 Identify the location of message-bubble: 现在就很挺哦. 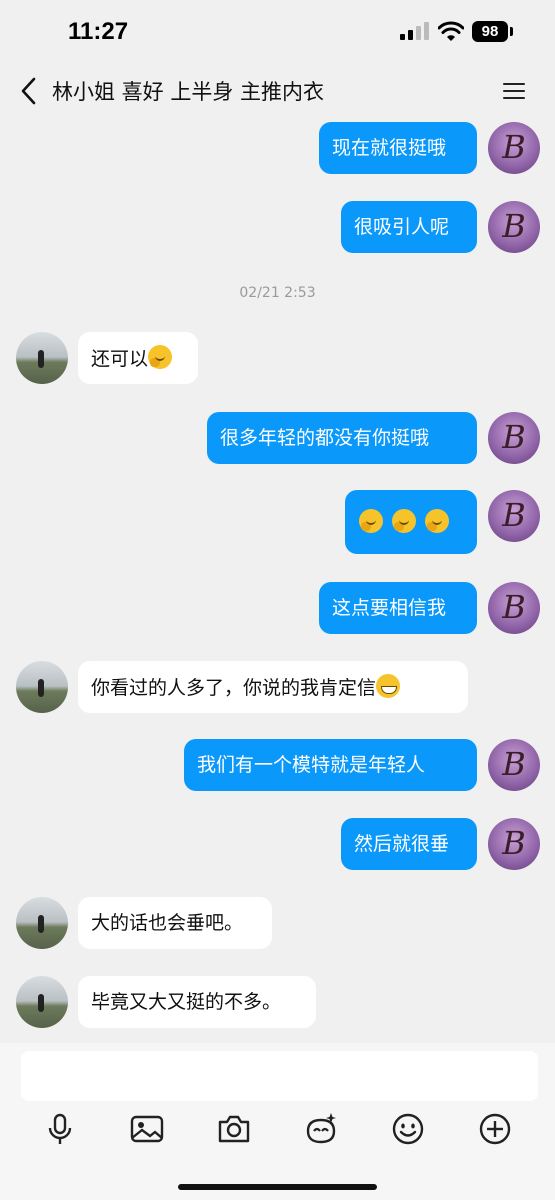
(398, 148).